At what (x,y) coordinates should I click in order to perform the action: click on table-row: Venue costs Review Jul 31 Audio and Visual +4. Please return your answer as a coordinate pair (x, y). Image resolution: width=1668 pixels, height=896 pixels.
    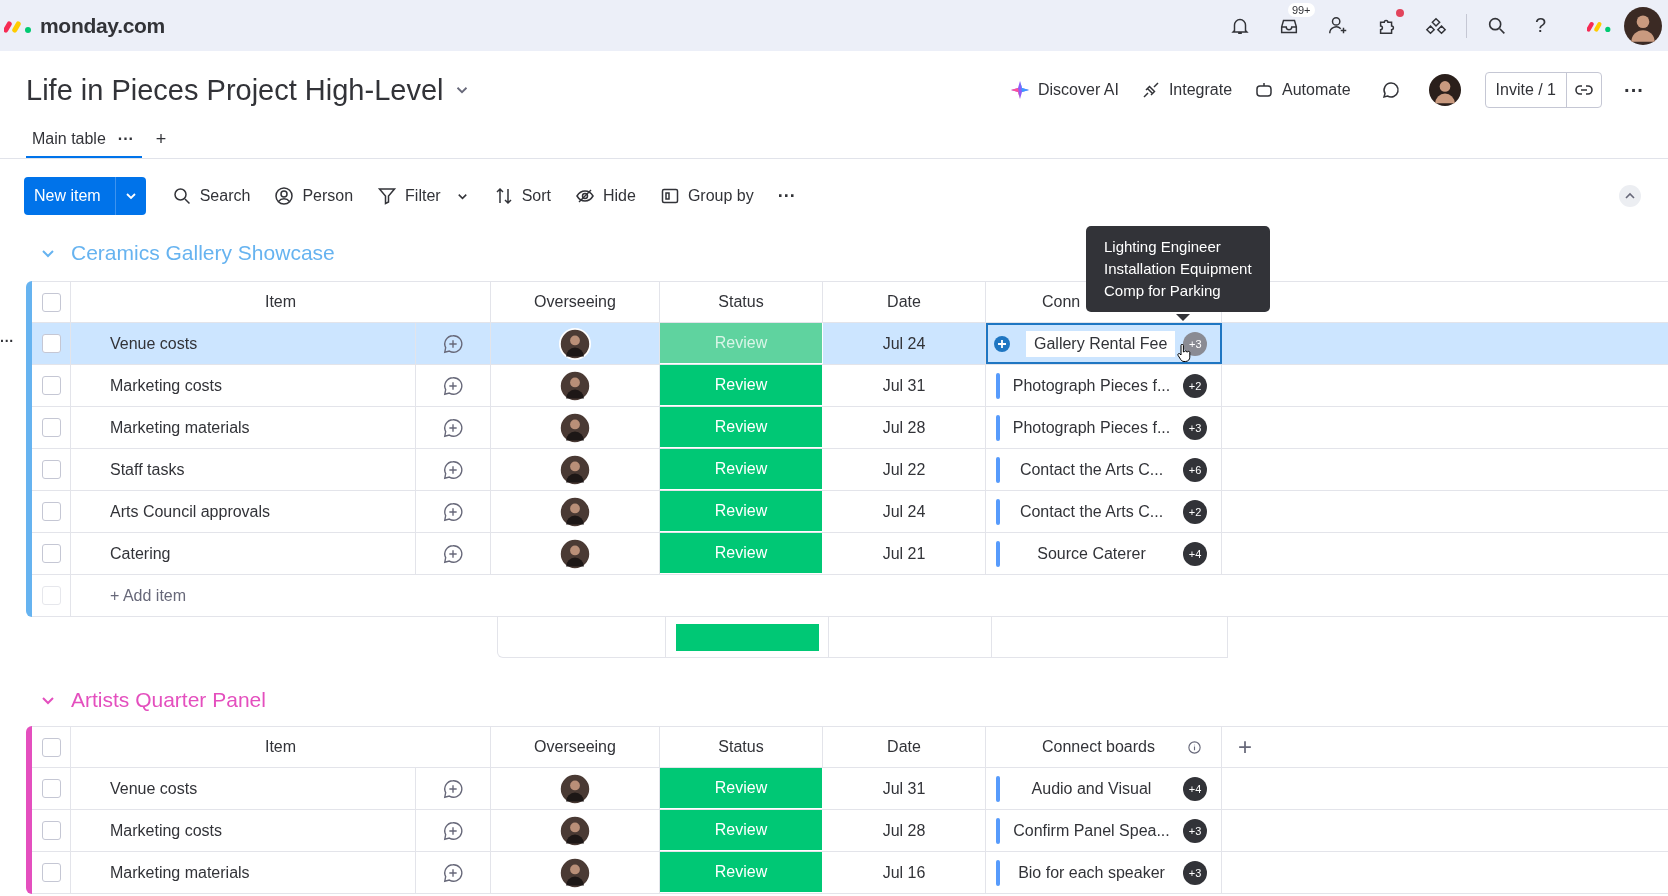
    Looking at the image, I should click on (850, 789).